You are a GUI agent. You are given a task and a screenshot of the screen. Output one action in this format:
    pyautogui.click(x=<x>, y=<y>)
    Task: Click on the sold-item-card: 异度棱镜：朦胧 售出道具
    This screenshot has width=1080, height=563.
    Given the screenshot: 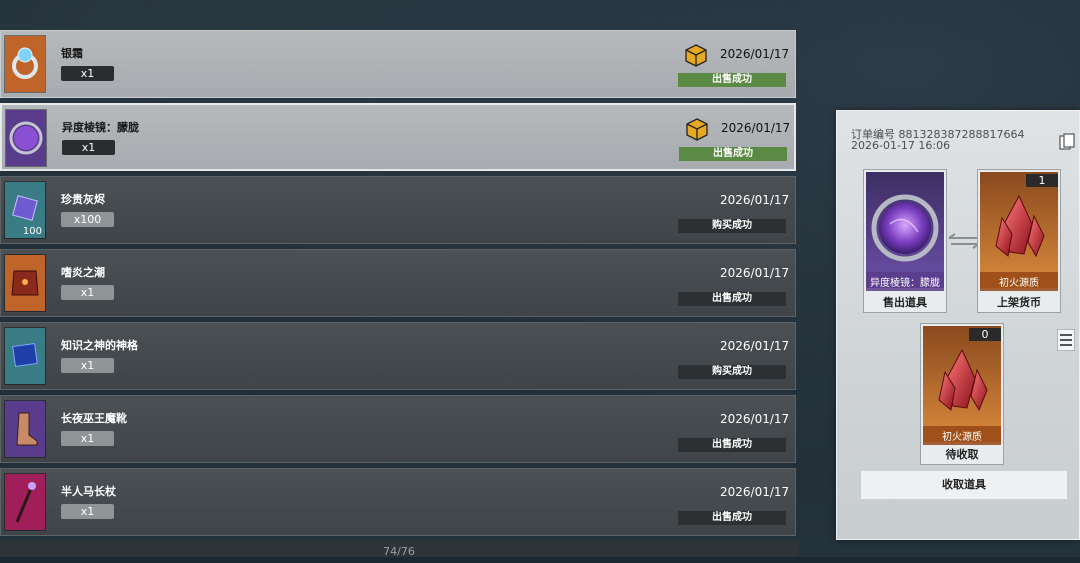 What is the action you would take?
    pyautogui.click(x=905, y=241)
    